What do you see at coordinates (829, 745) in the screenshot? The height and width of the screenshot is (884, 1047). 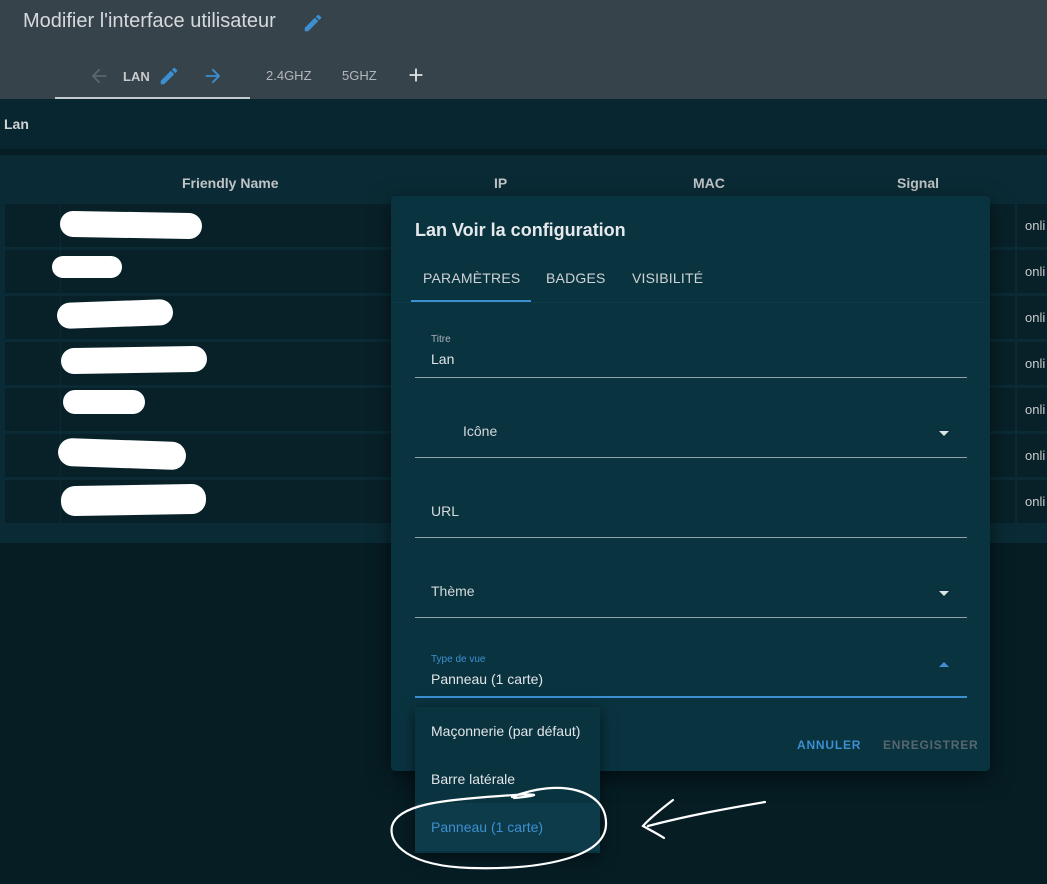 I see `cancel-button: ANNULER` at bounding box center [829, 745].